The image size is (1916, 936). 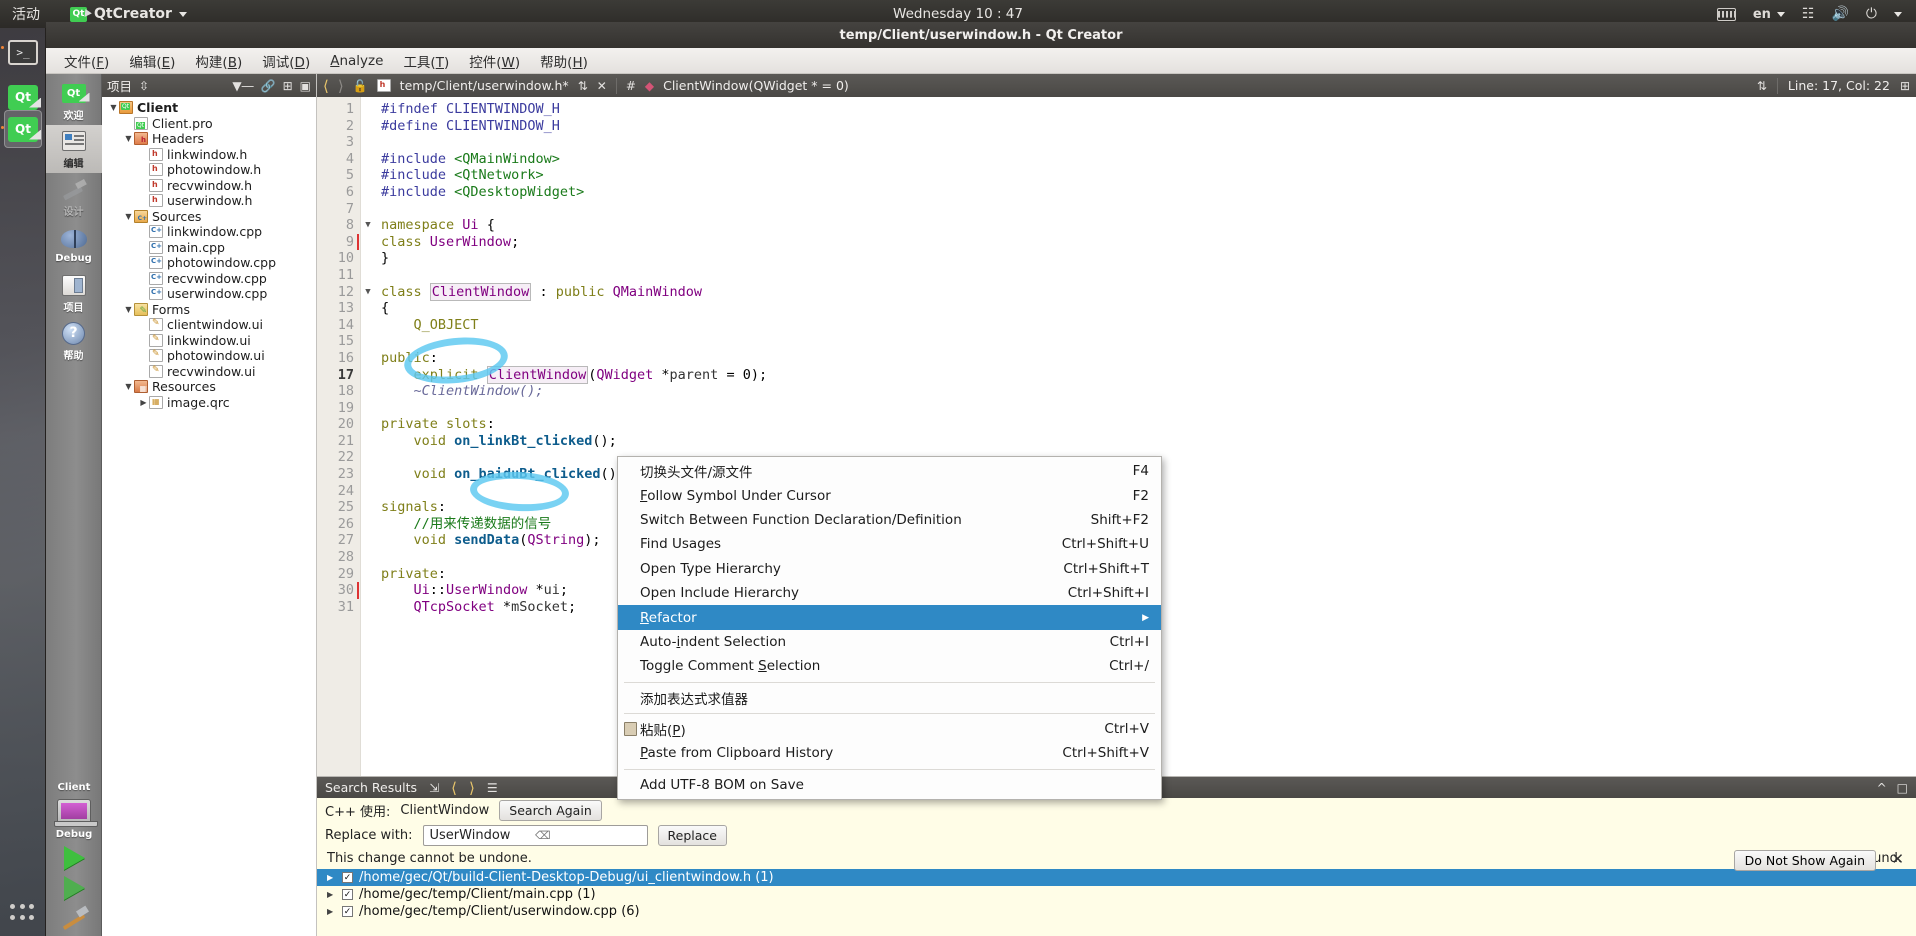 What do you see at coordinates (1898, 14) in the screenshot?
I see `chevron-down-icon` at bounding box center [1898, 14].